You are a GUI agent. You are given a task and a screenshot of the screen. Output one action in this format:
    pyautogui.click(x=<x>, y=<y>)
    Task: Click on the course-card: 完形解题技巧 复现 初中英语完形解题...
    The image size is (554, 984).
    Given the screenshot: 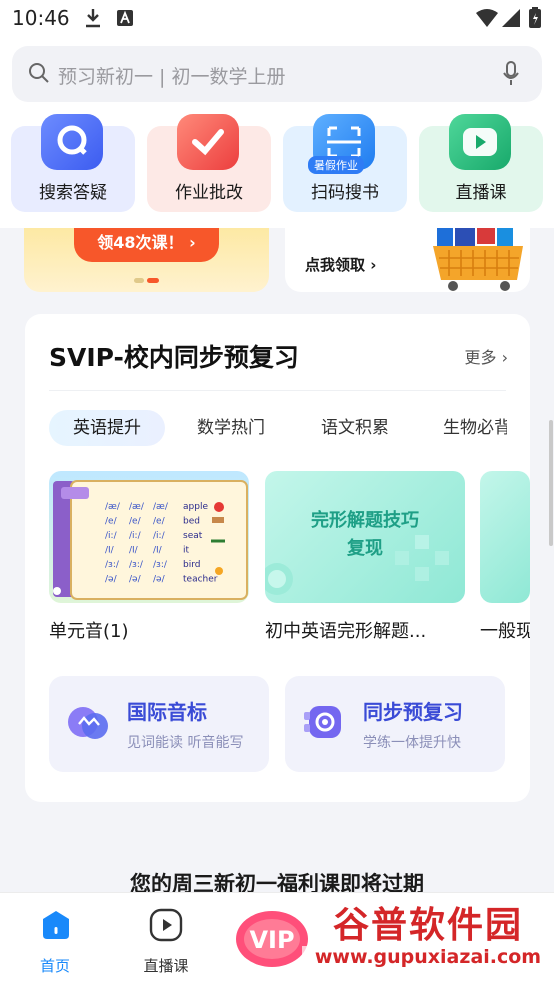 What is the action you would take?
    pyautogui.click(x=365, y=557)
    